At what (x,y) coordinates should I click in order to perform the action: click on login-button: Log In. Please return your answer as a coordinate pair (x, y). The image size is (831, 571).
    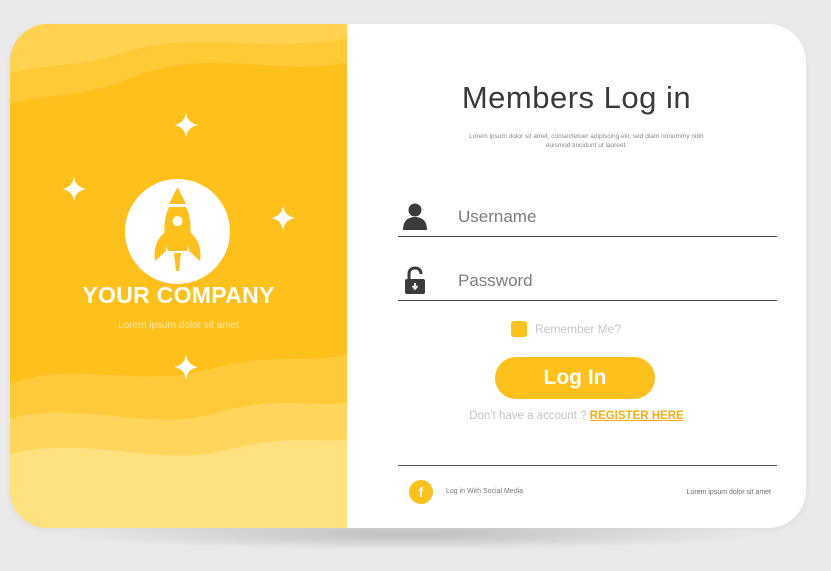
    Looking at the image, I should click on (575, 378).